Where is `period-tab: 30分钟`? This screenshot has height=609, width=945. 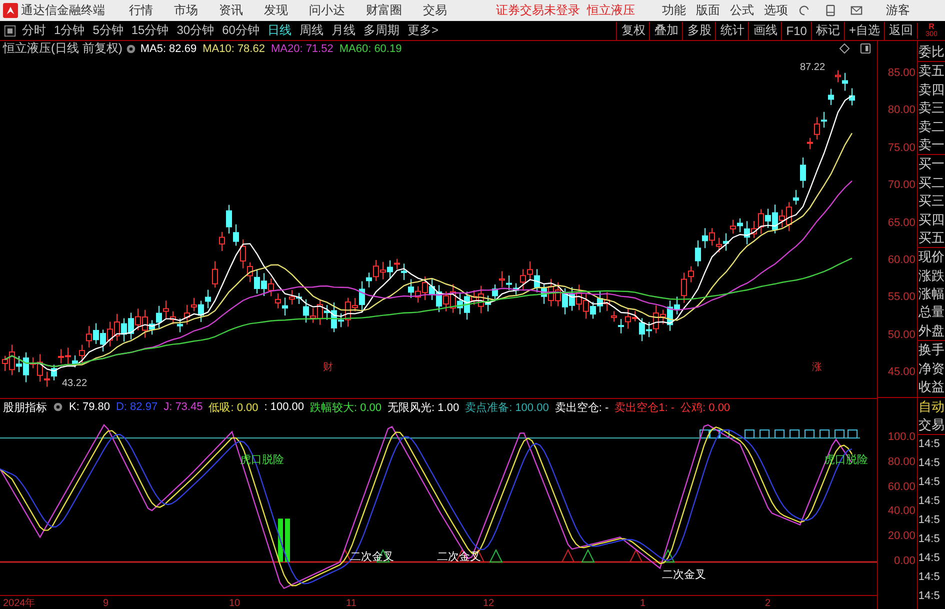
period-tab: 30分钟 is located at coordinates (195, 30).